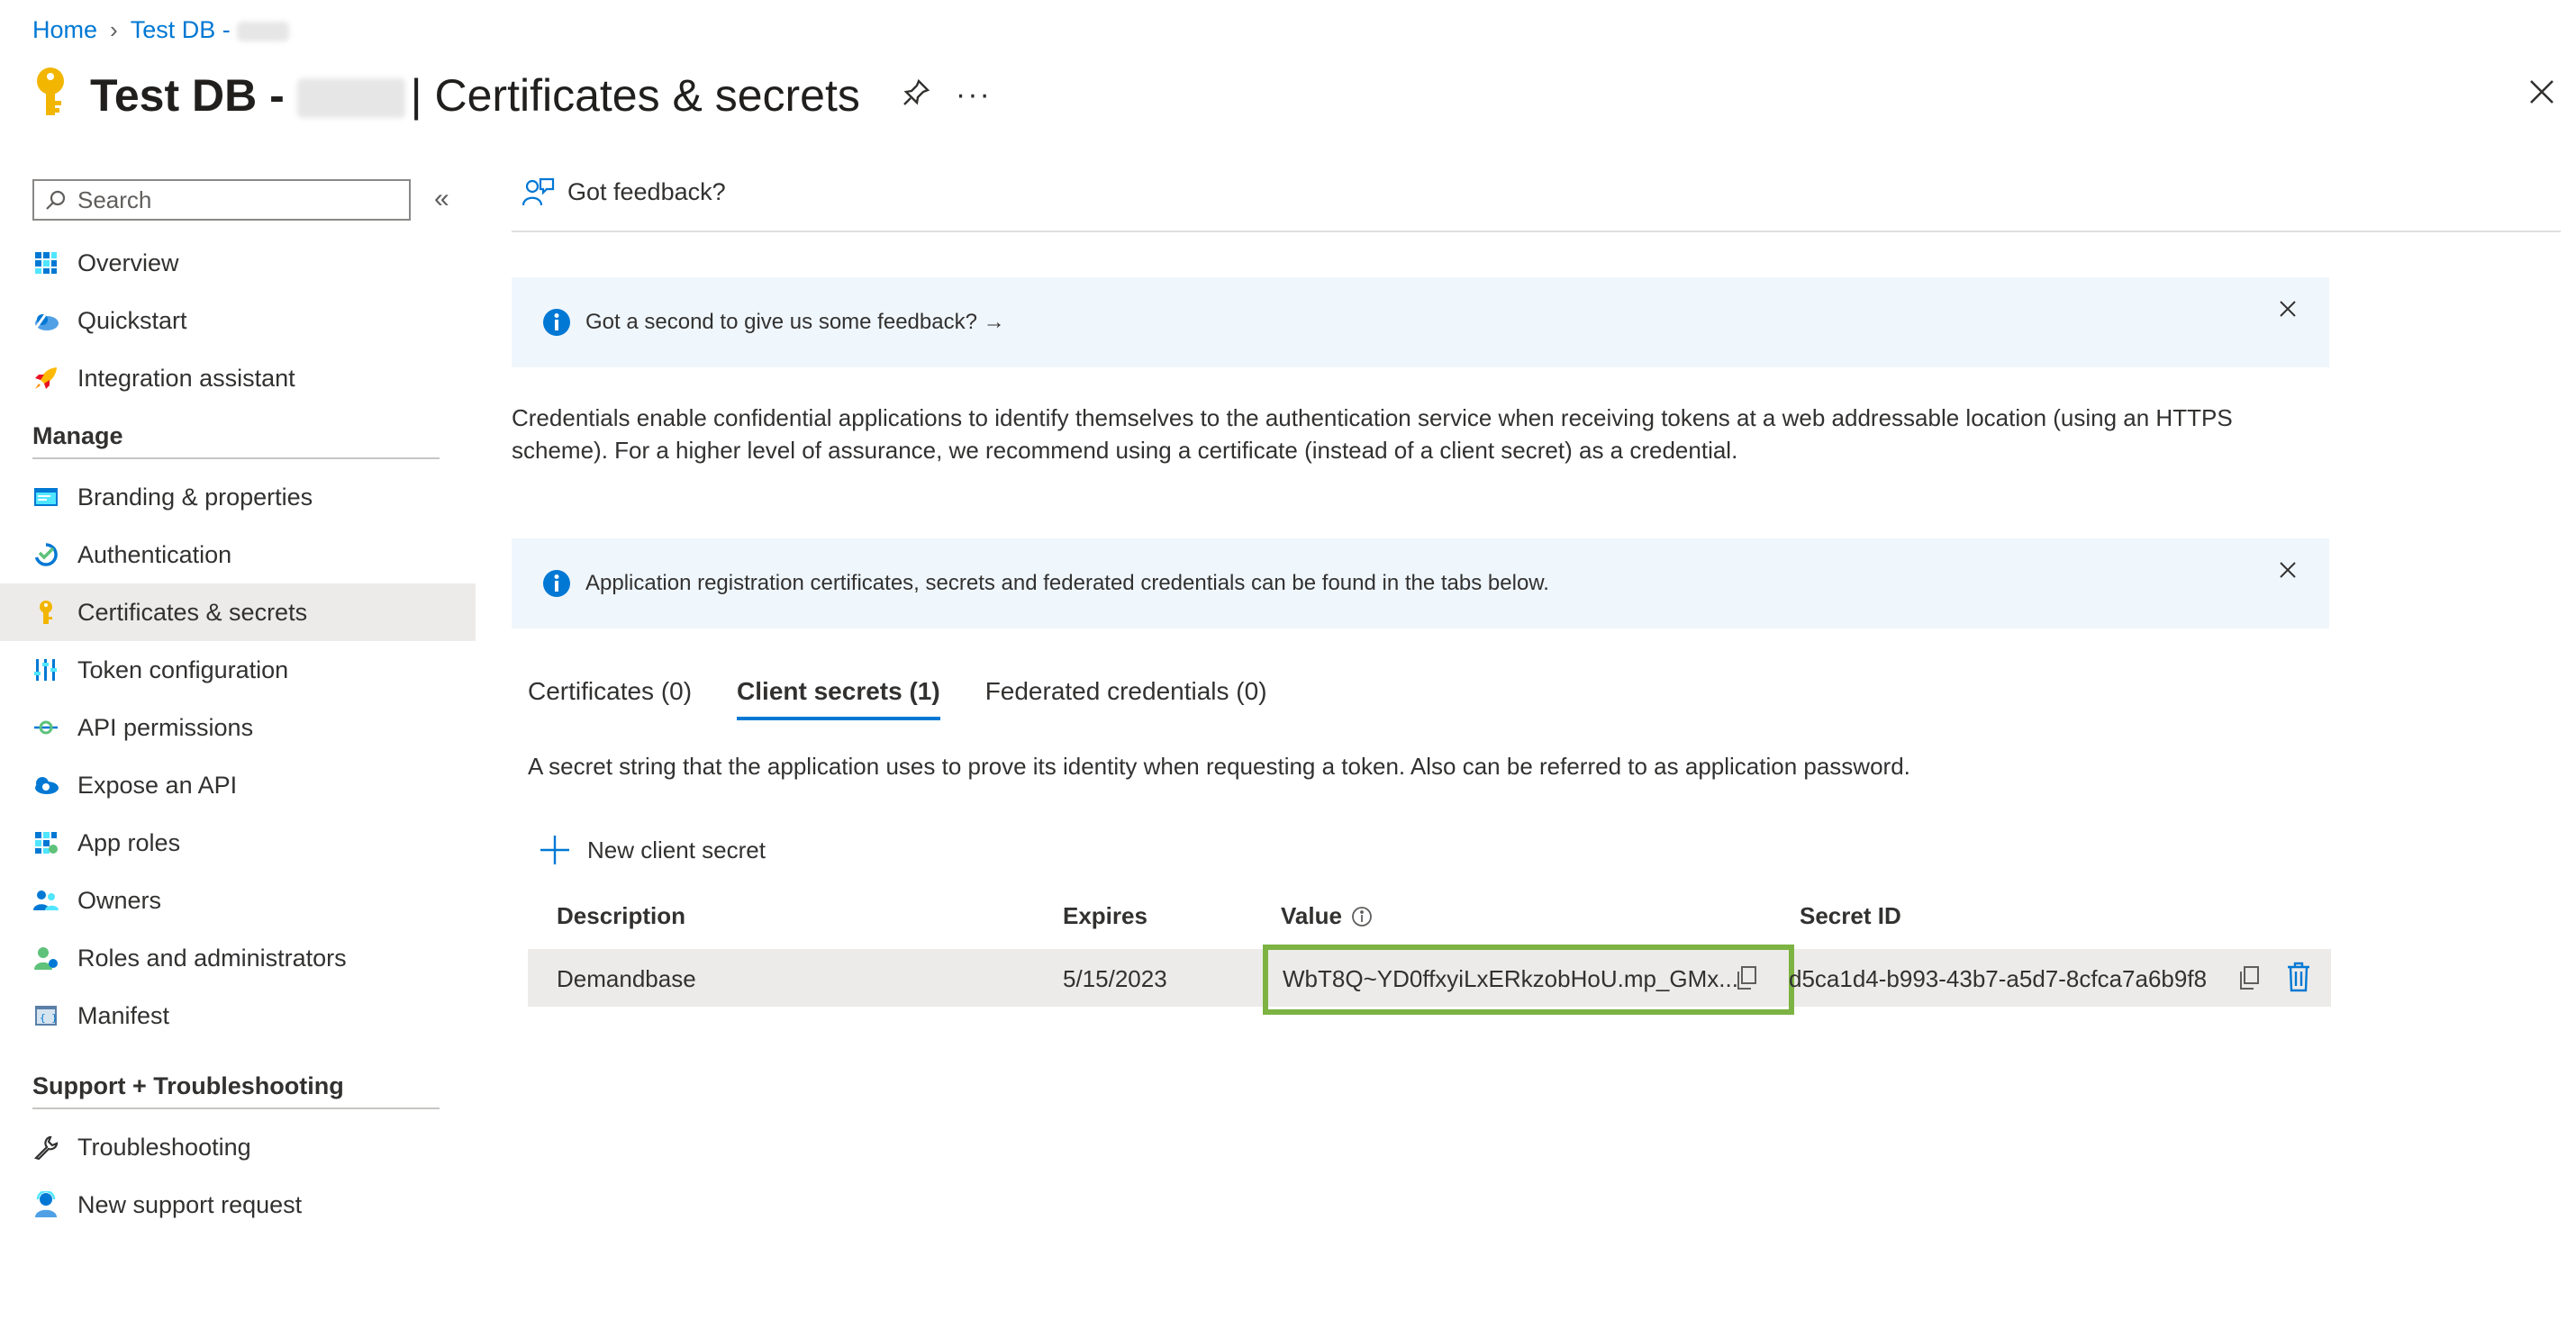 The width and height of the screenshot is (2576, 1338). I want to click on wrench-icon, so click(45, 1147).